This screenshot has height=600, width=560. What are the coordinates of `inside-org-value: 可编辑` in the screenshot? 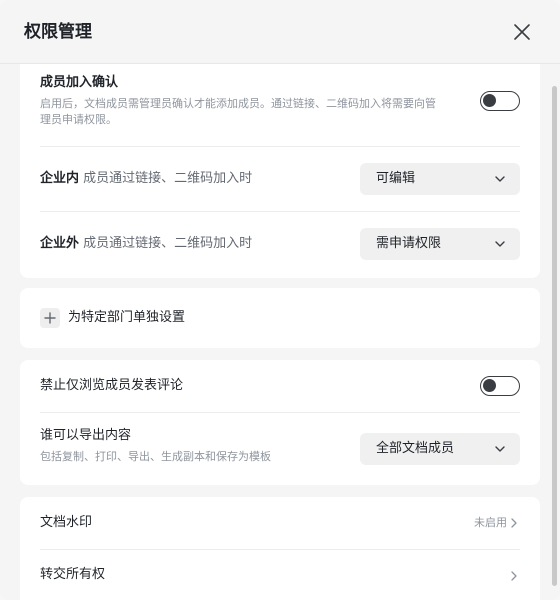 It's located at (396, 178).